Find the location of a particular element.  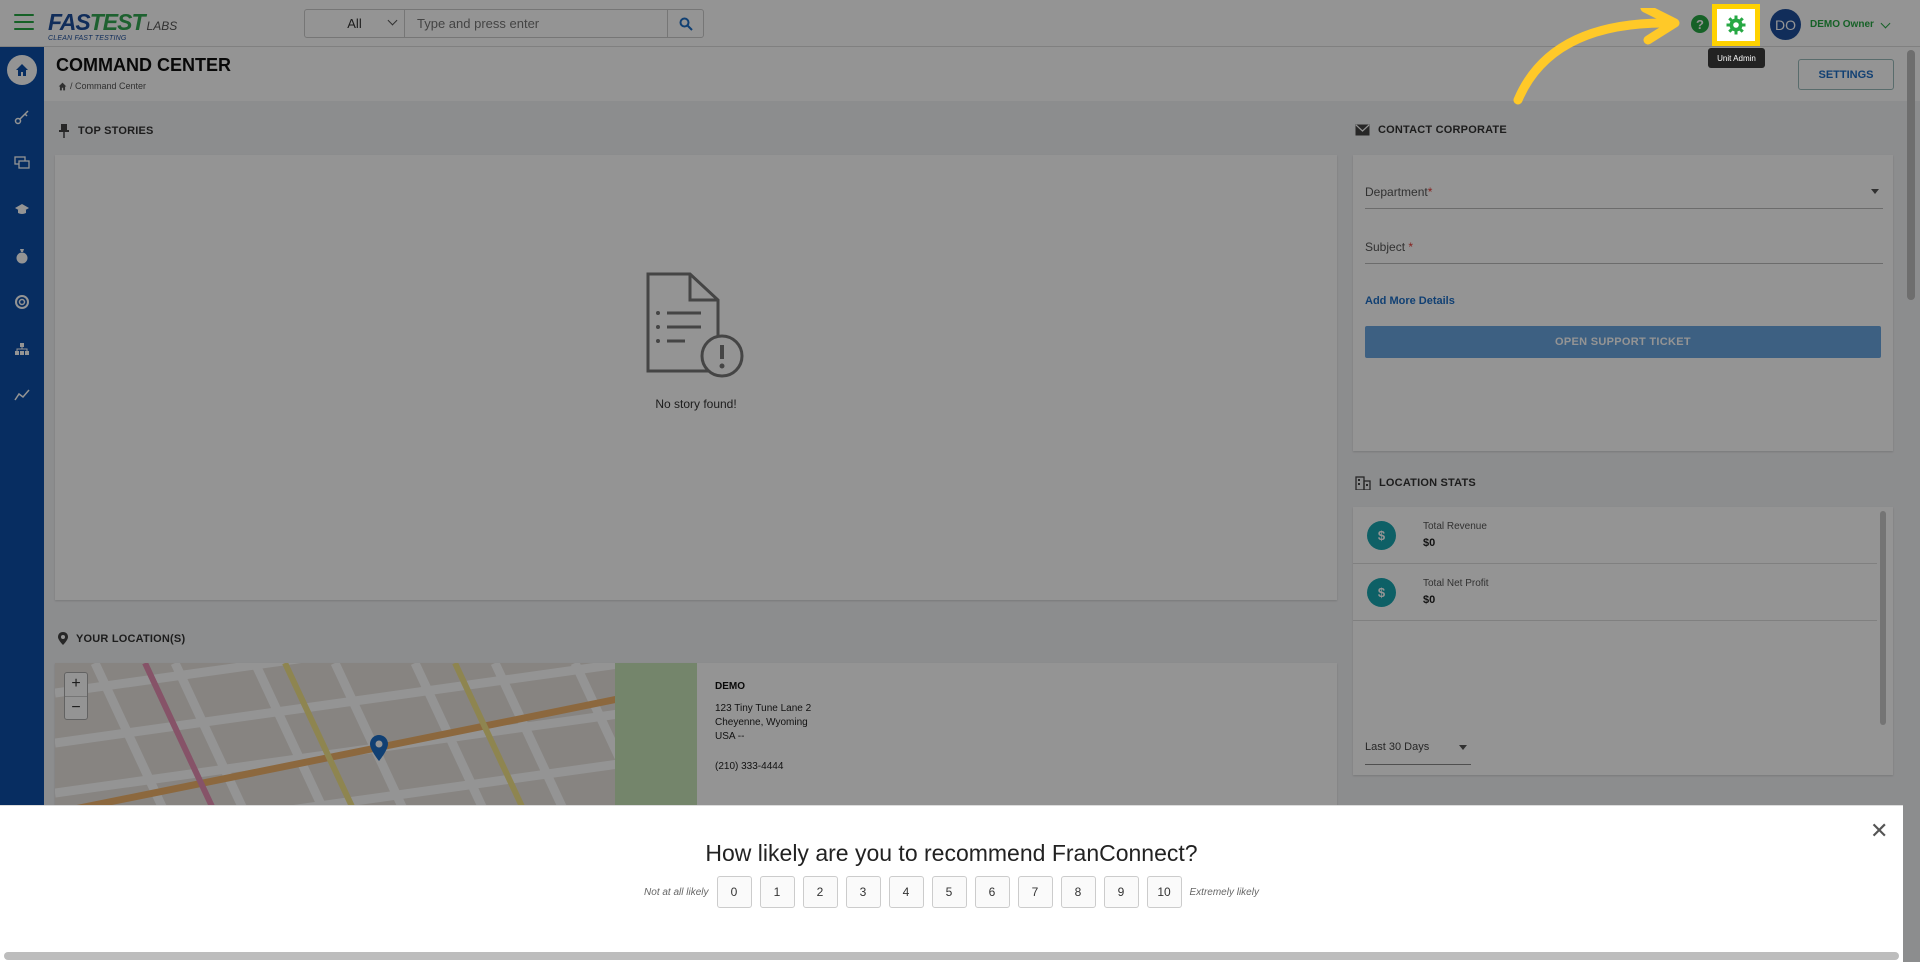

sidebar-item-chat is located at coordinates (22, 163).